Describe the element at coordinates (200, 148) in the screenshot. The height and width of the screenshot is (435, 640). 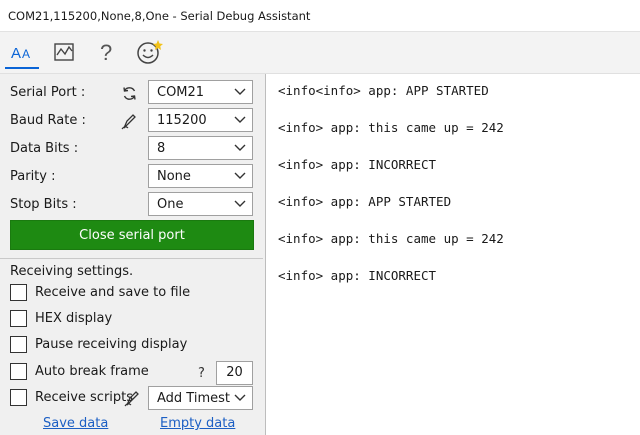
I see `data-bits-select: 8` at that location.